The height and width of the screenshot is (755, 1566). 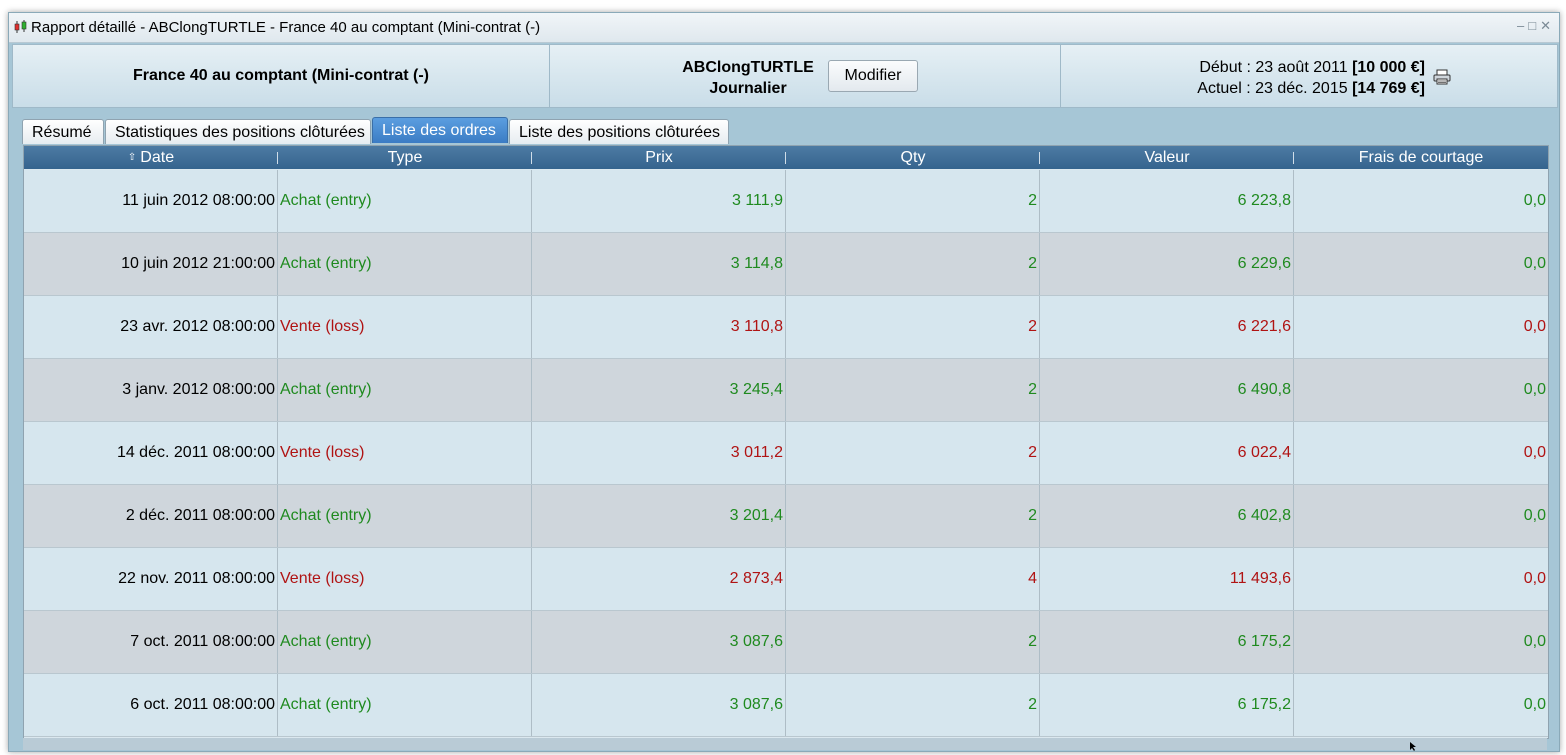 I want to click on cell-date: 3 janv. 2012 08:00:00, so click(x=151, y=390).